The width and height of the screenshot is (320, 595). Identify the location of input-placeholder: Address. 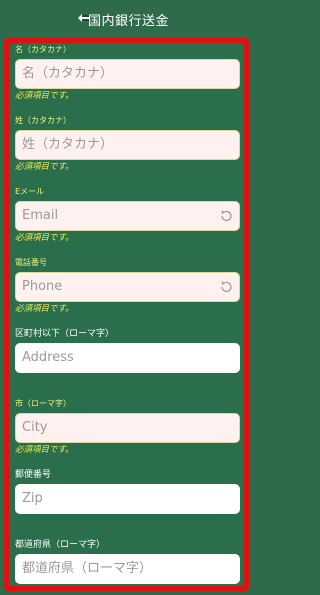
(48, 357).